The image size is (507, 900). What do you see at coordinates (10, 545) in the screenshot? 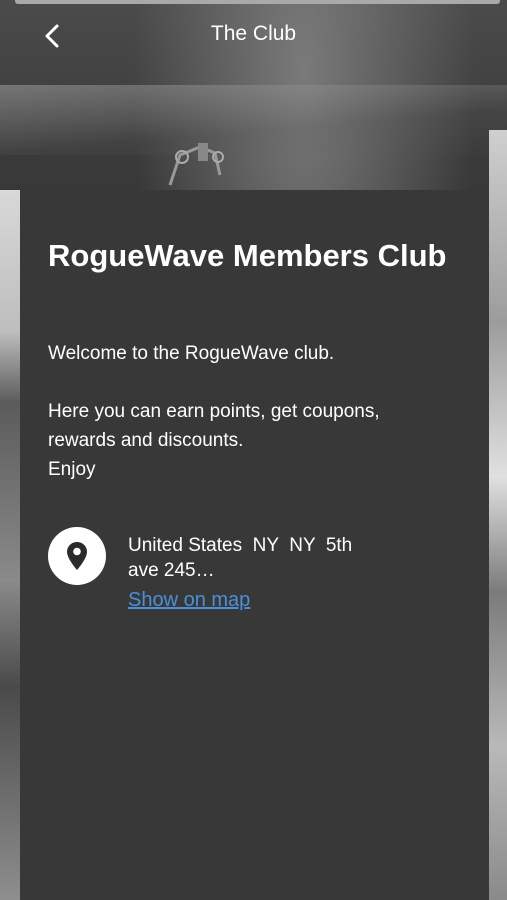
I see `background-left-edge` at bounding box center [10, 545].